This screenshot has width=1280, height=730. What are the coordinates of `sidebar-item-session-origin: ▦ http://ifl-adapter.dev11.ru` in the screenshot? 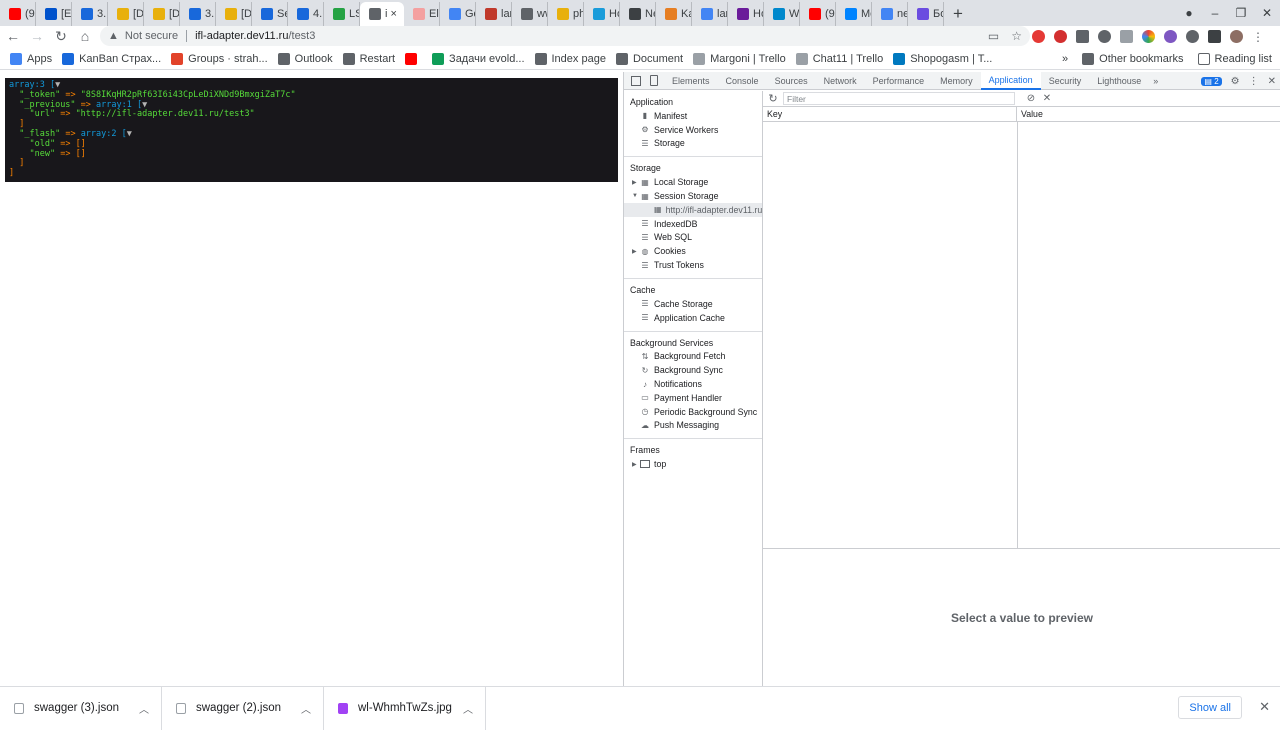 It's located at (693, 209).